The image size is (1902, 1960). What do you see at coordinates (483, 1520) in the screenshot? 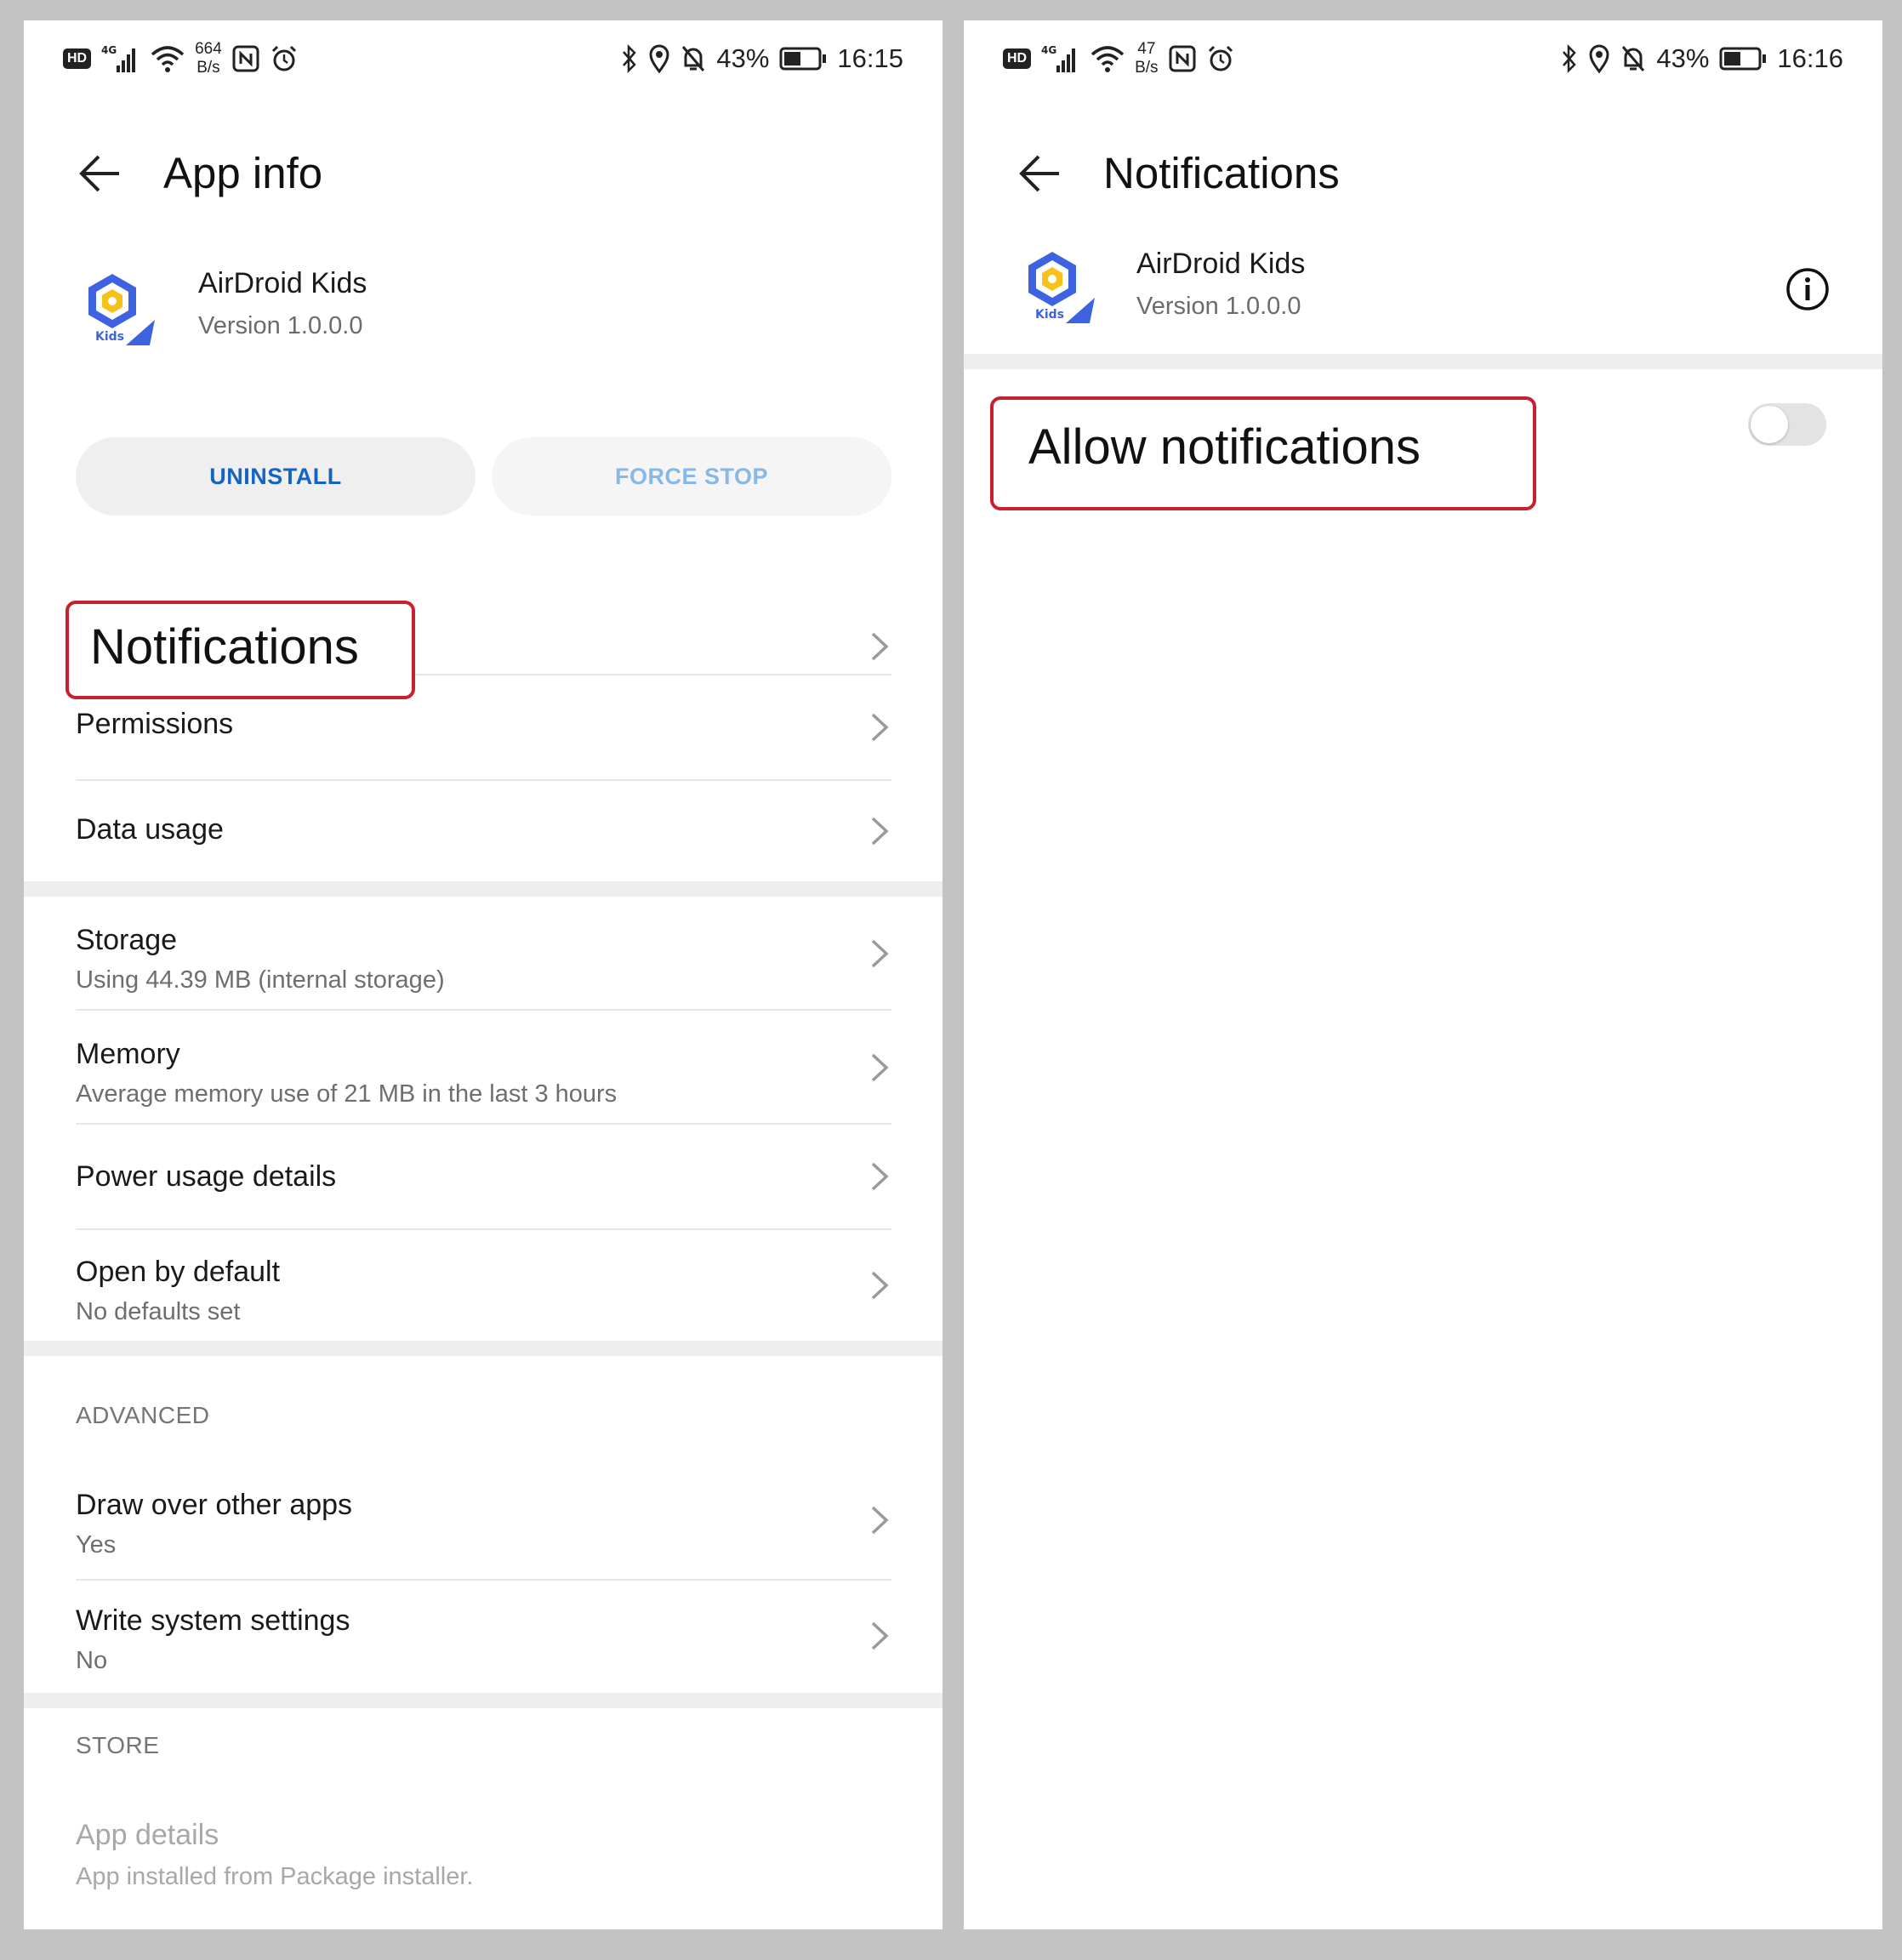
I see `draw-over-other-apps-row: Draw over other apps Yes` at bounding box center [483, 1520].